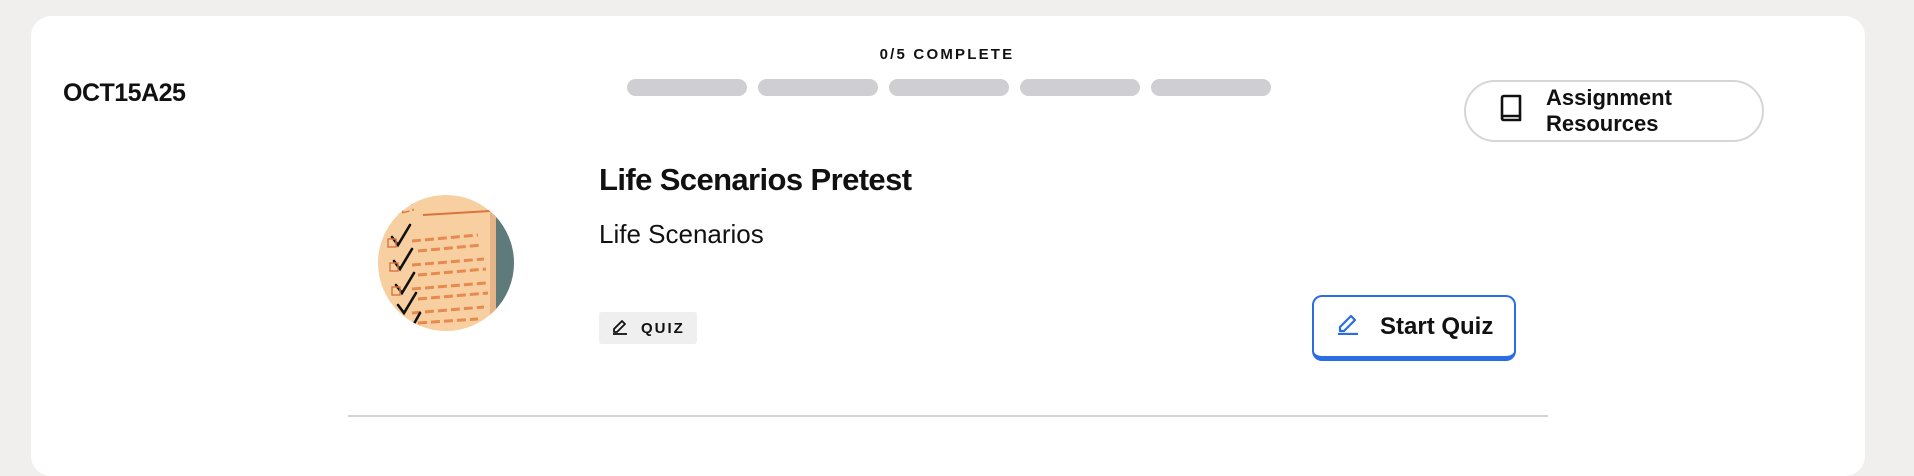 This screenshot has height=476, width=1914. I want to click on assignment-resources-button: Assignment Resources, so click(1614, 111).